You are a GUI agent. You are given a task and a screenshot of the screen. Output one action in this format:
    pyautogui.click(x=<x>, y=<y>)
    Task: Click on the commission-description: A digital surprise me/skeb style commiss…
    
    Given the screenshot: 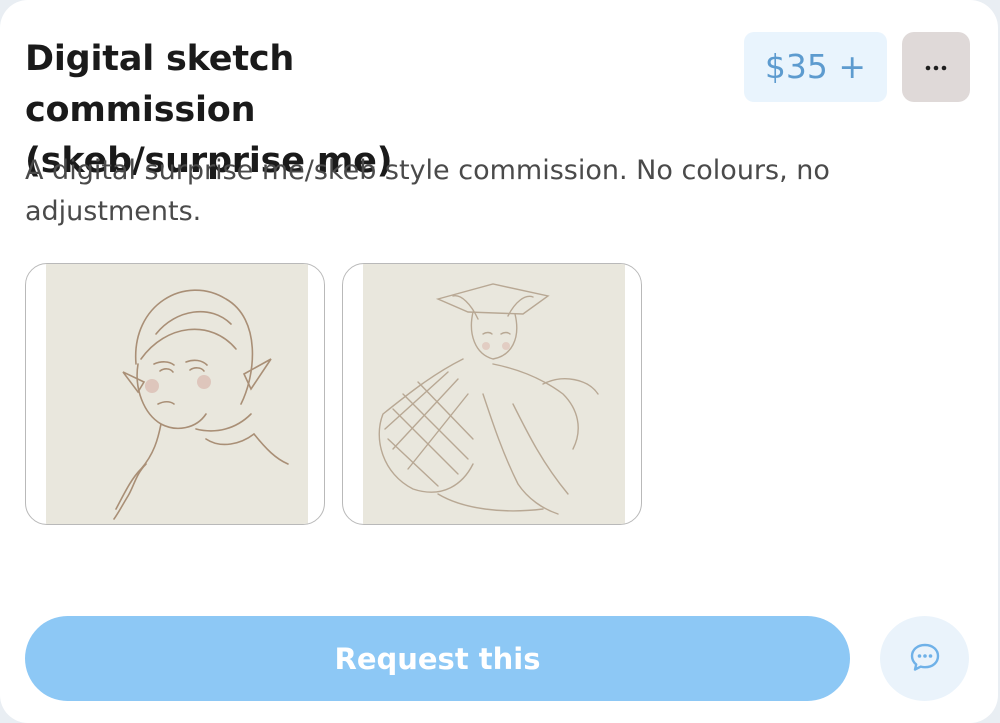 What is the action you would take?
    pyautogui.click(x=427, y=191)
    